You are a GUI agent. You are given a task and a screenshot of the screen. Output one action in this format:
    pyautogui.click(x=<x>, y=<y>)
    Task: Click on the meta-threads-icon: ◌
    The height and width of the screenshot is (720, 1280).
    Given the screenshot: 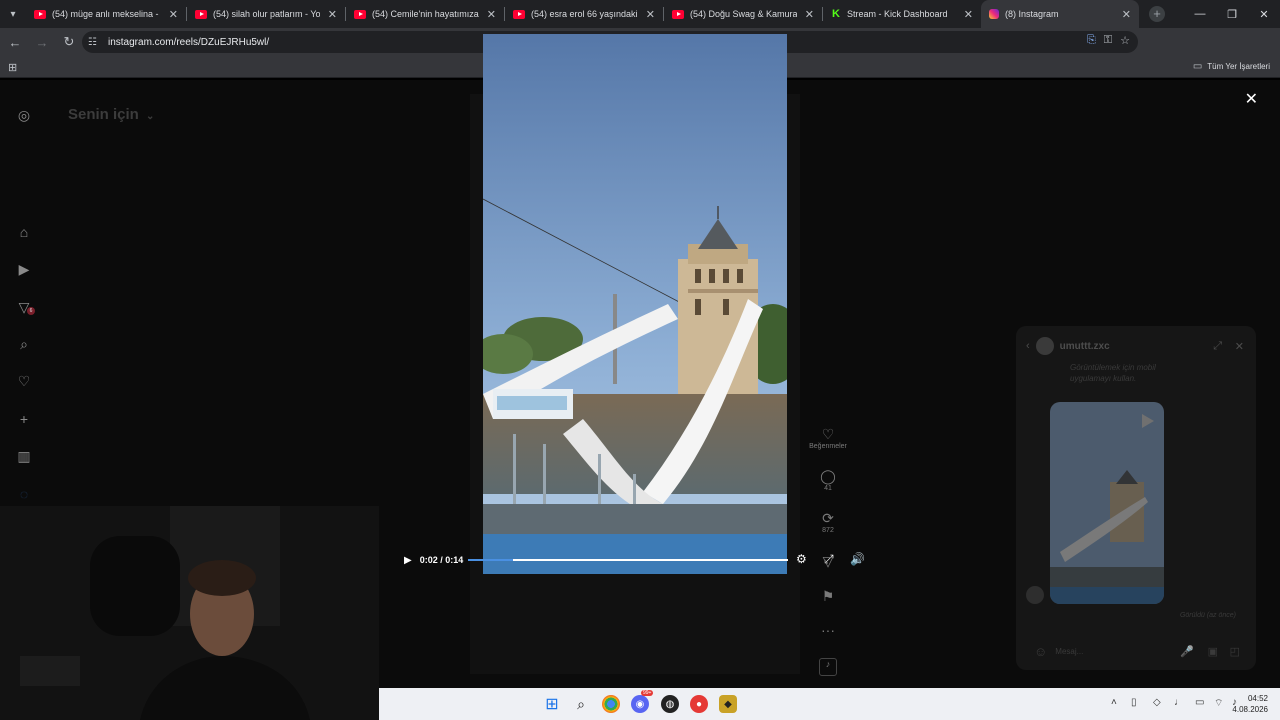 What is the action you would take?
    pyautogui.click(x=24, y=494)
    